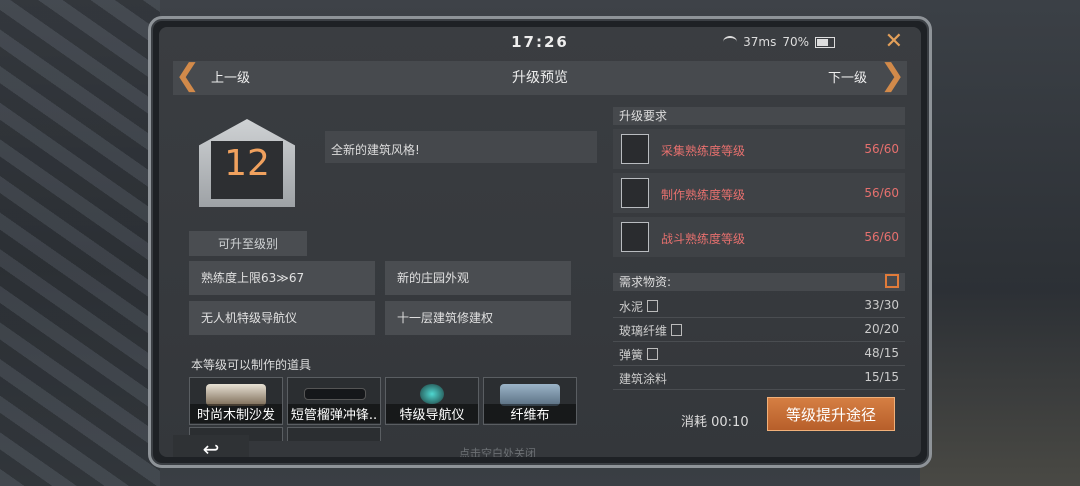  I want to click on status-bar: 17:26 37ms 70% ✕, so click(540, 42).